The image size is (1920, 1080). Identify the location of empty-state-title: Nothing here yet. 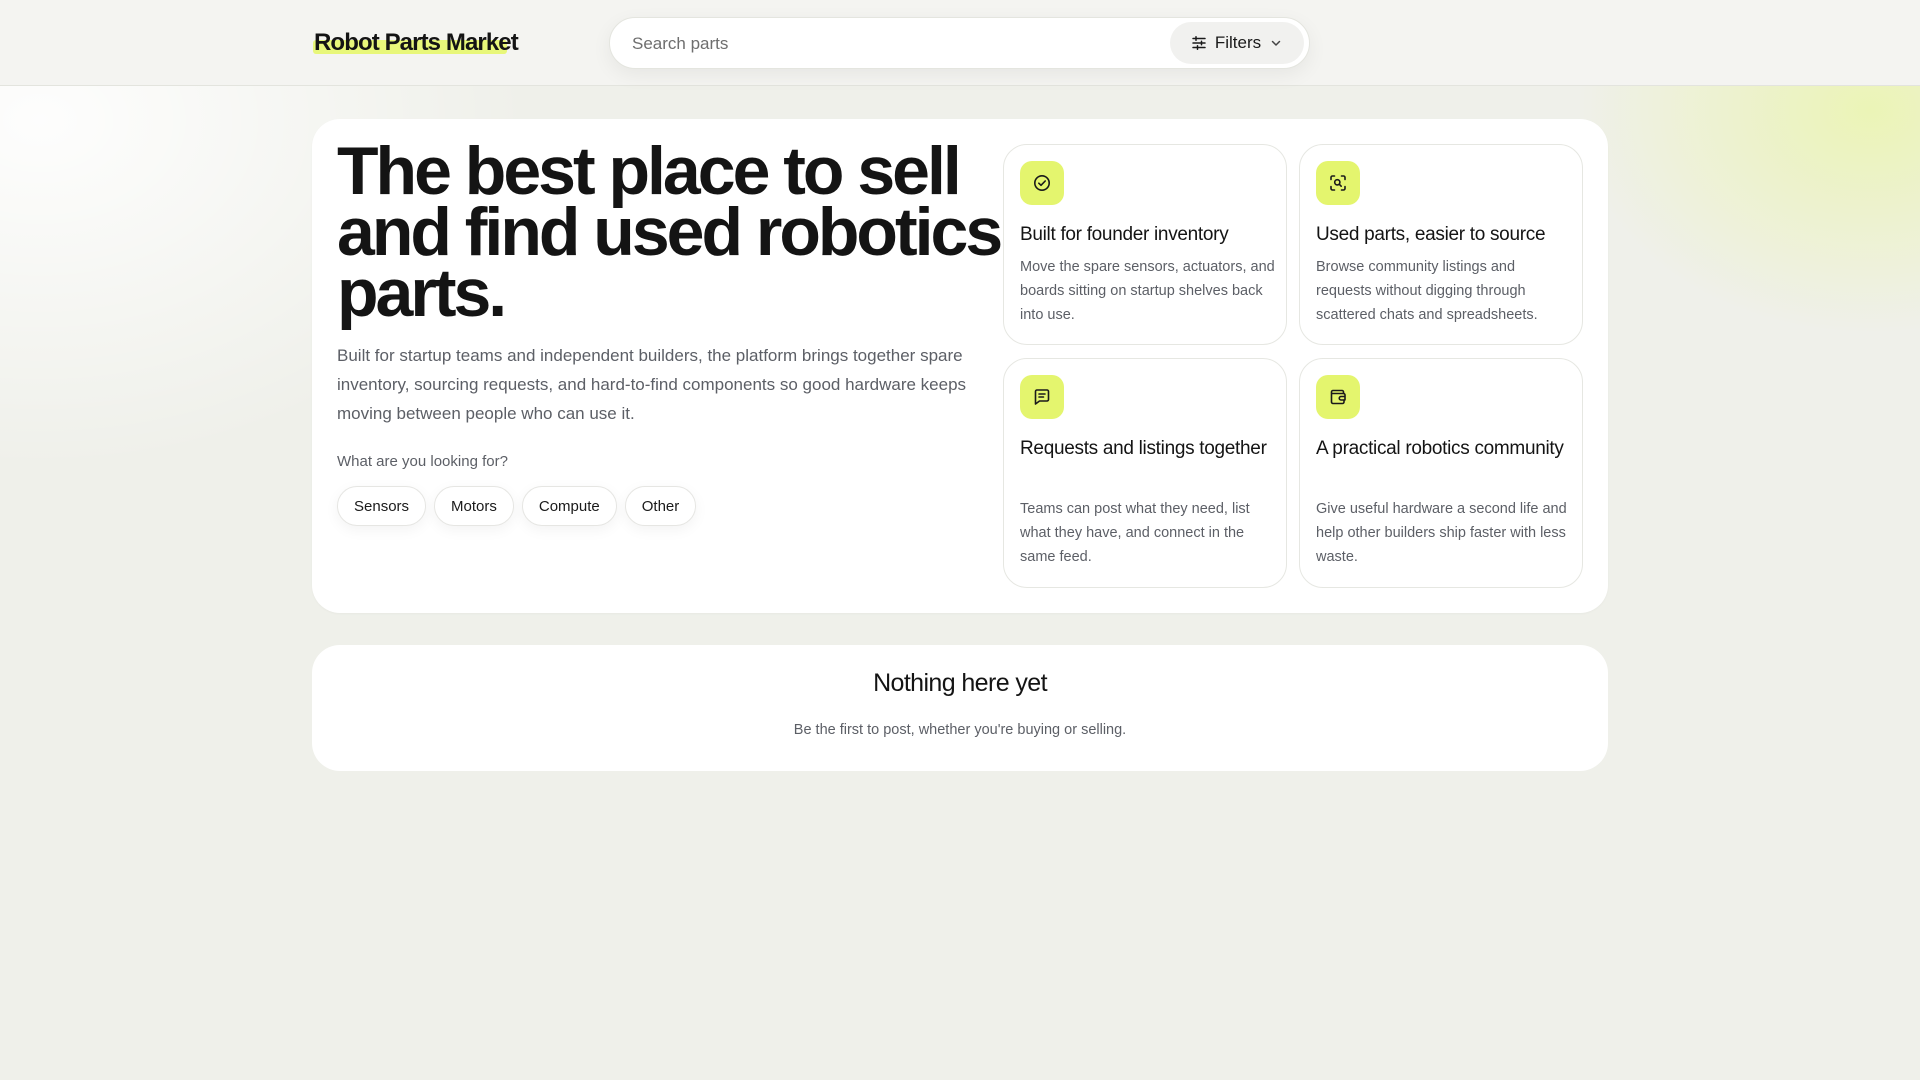
(960, 683).